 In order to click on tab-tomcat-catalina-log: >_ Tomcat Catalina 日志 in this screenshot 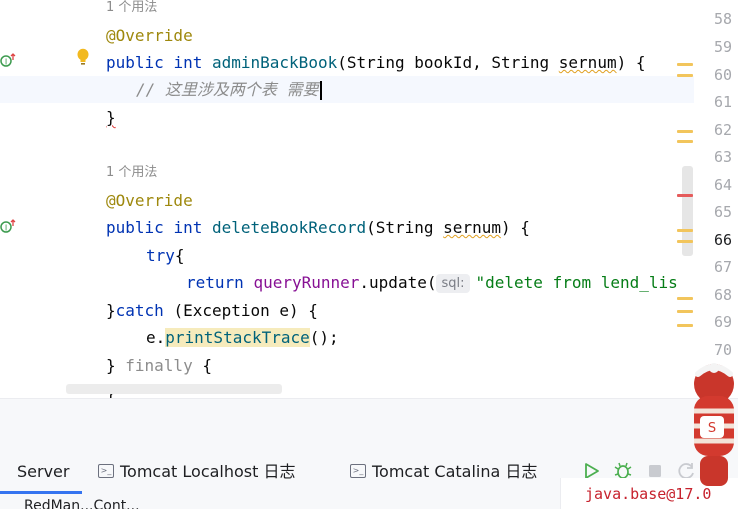, I will do `click(443, 472)`.